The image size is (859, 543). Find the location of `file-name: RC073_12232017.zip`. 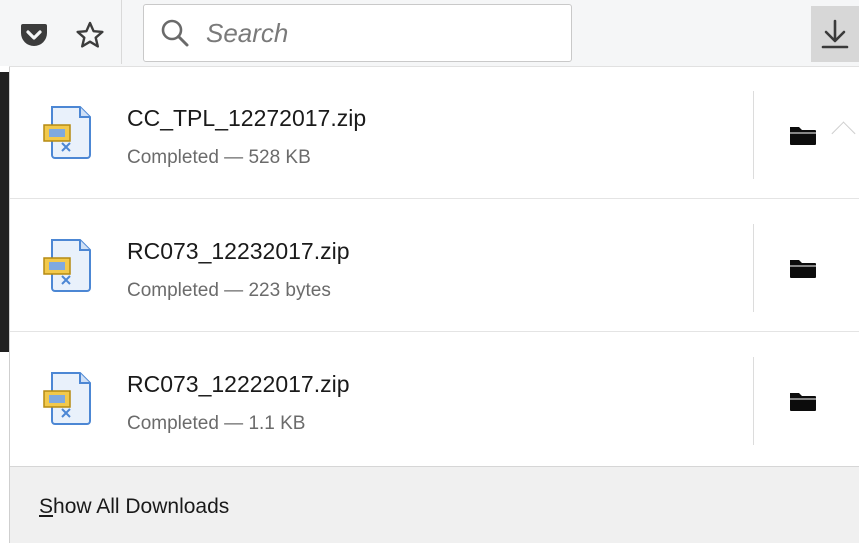

file-name: RC073_12232017.zip is located at coordinates (238, 251).